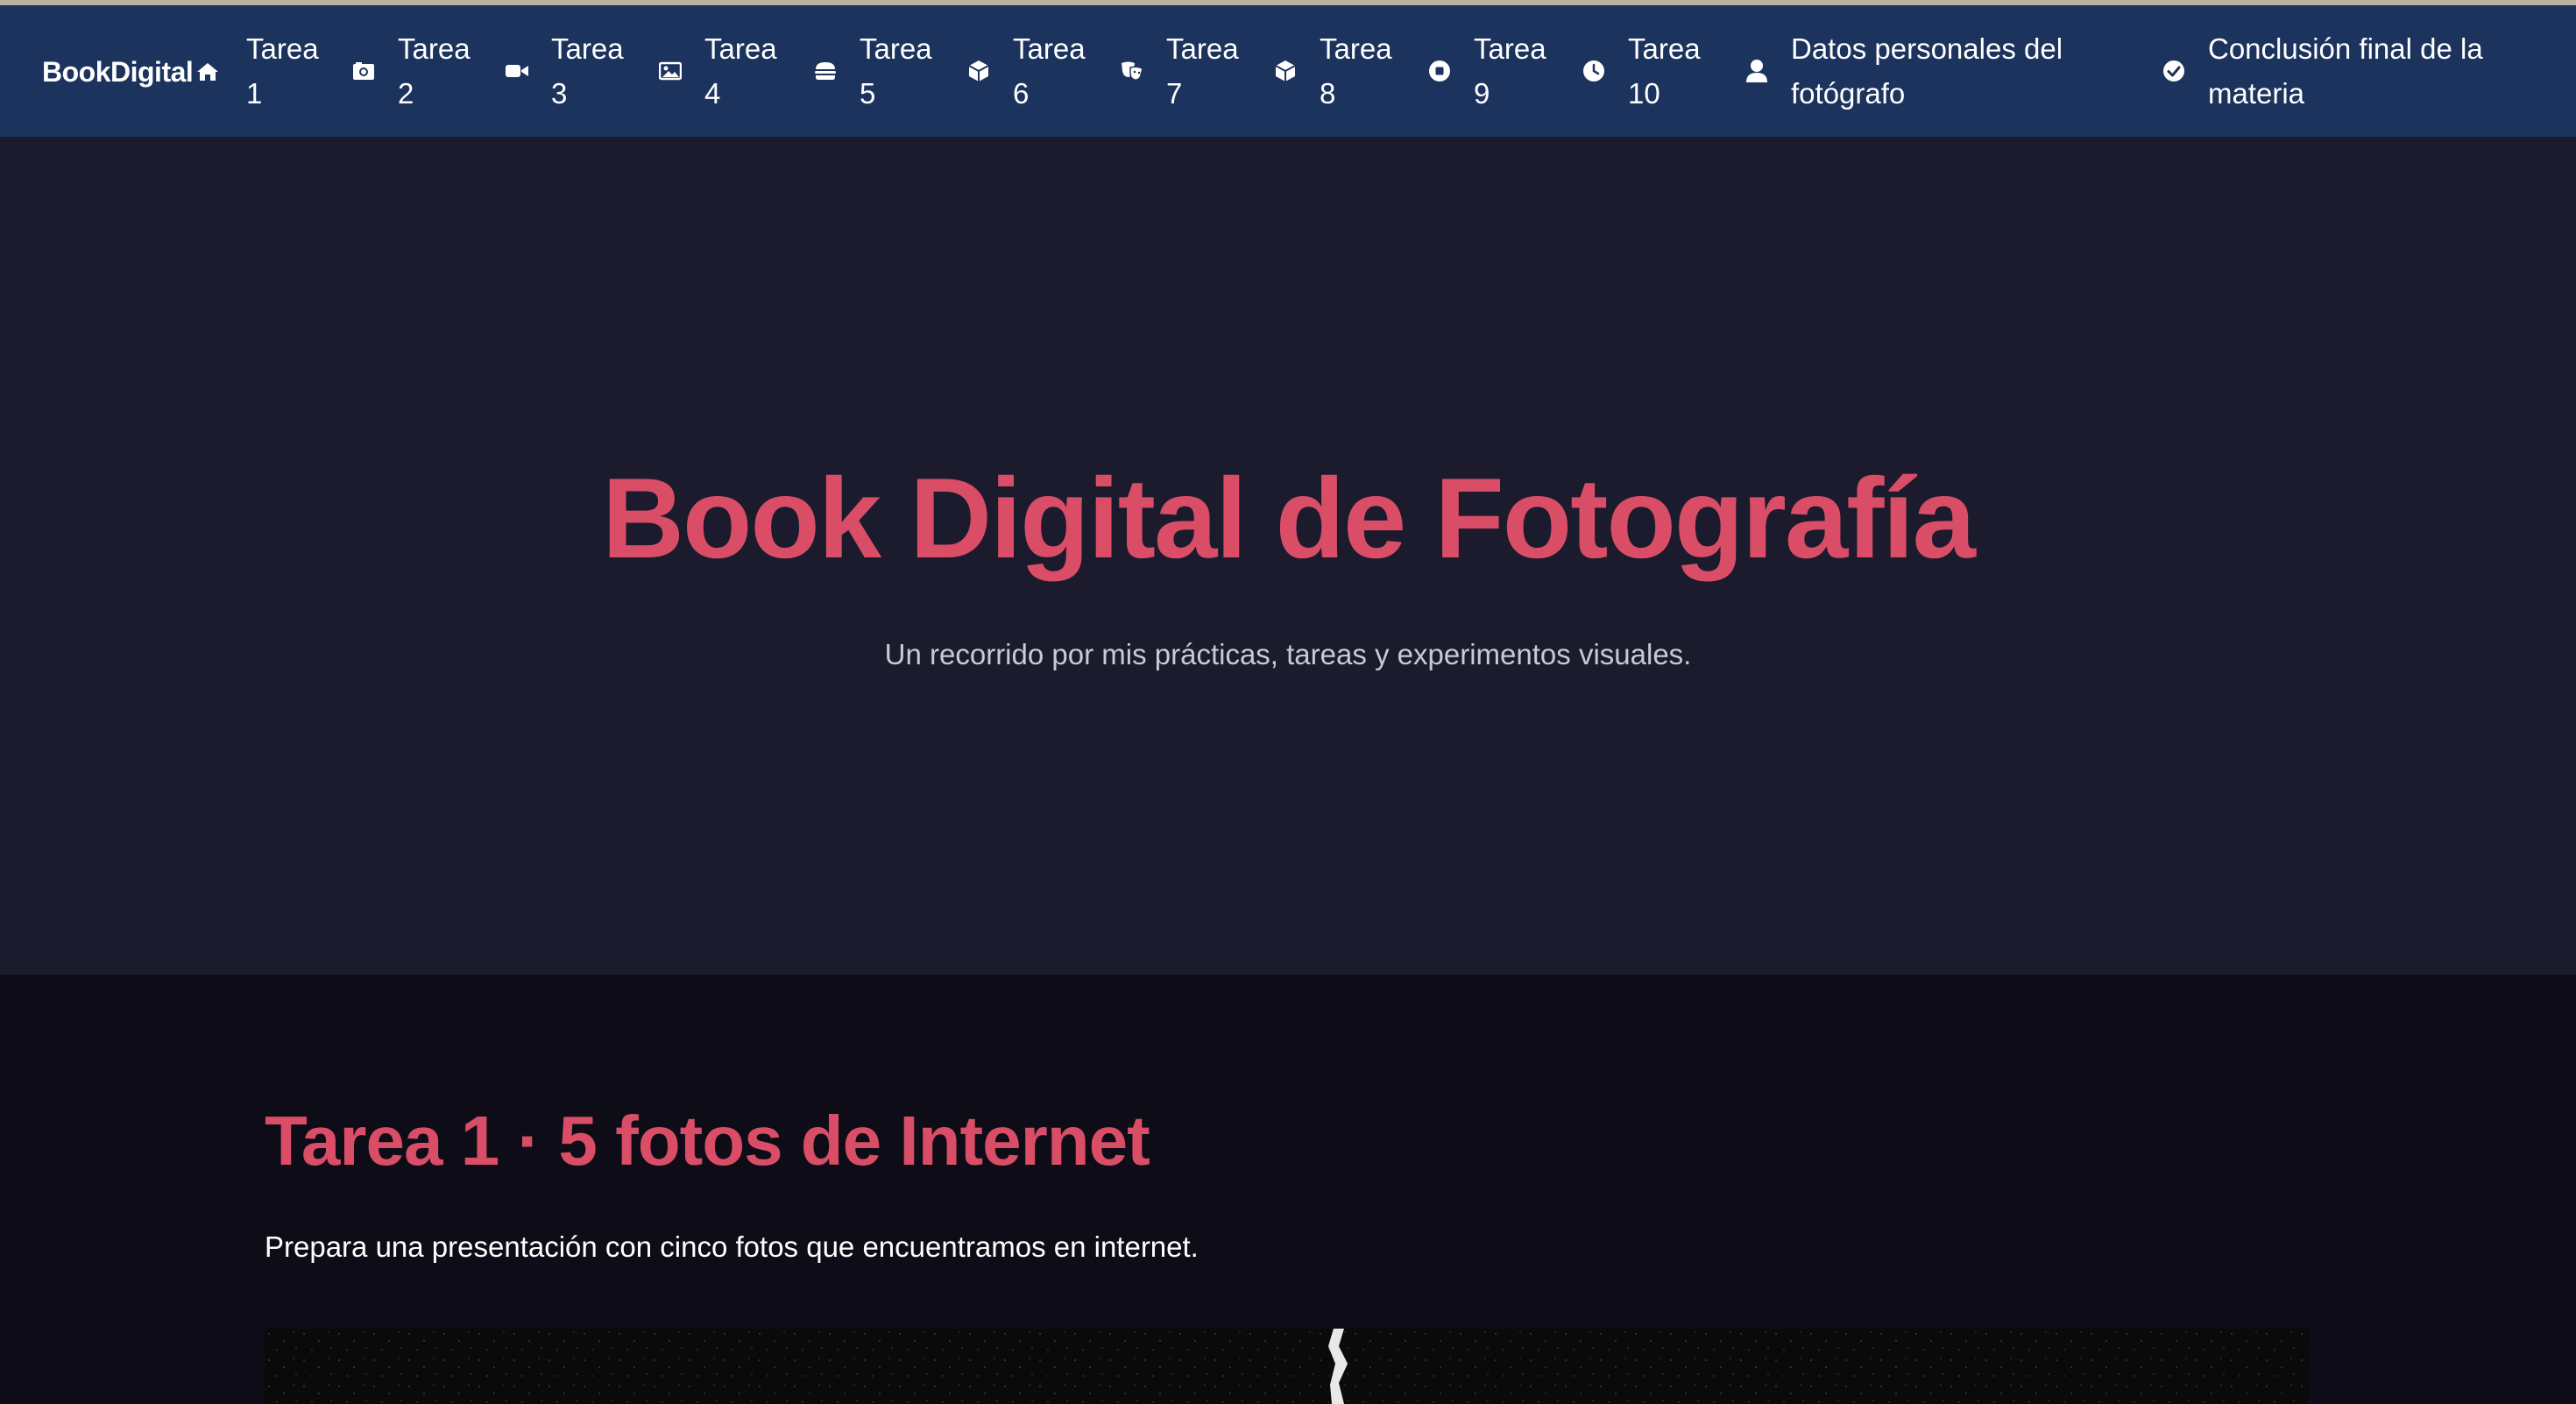 This screenshot has width=2576, height=1404. I want to click on burger-icon, so click(825, 71).